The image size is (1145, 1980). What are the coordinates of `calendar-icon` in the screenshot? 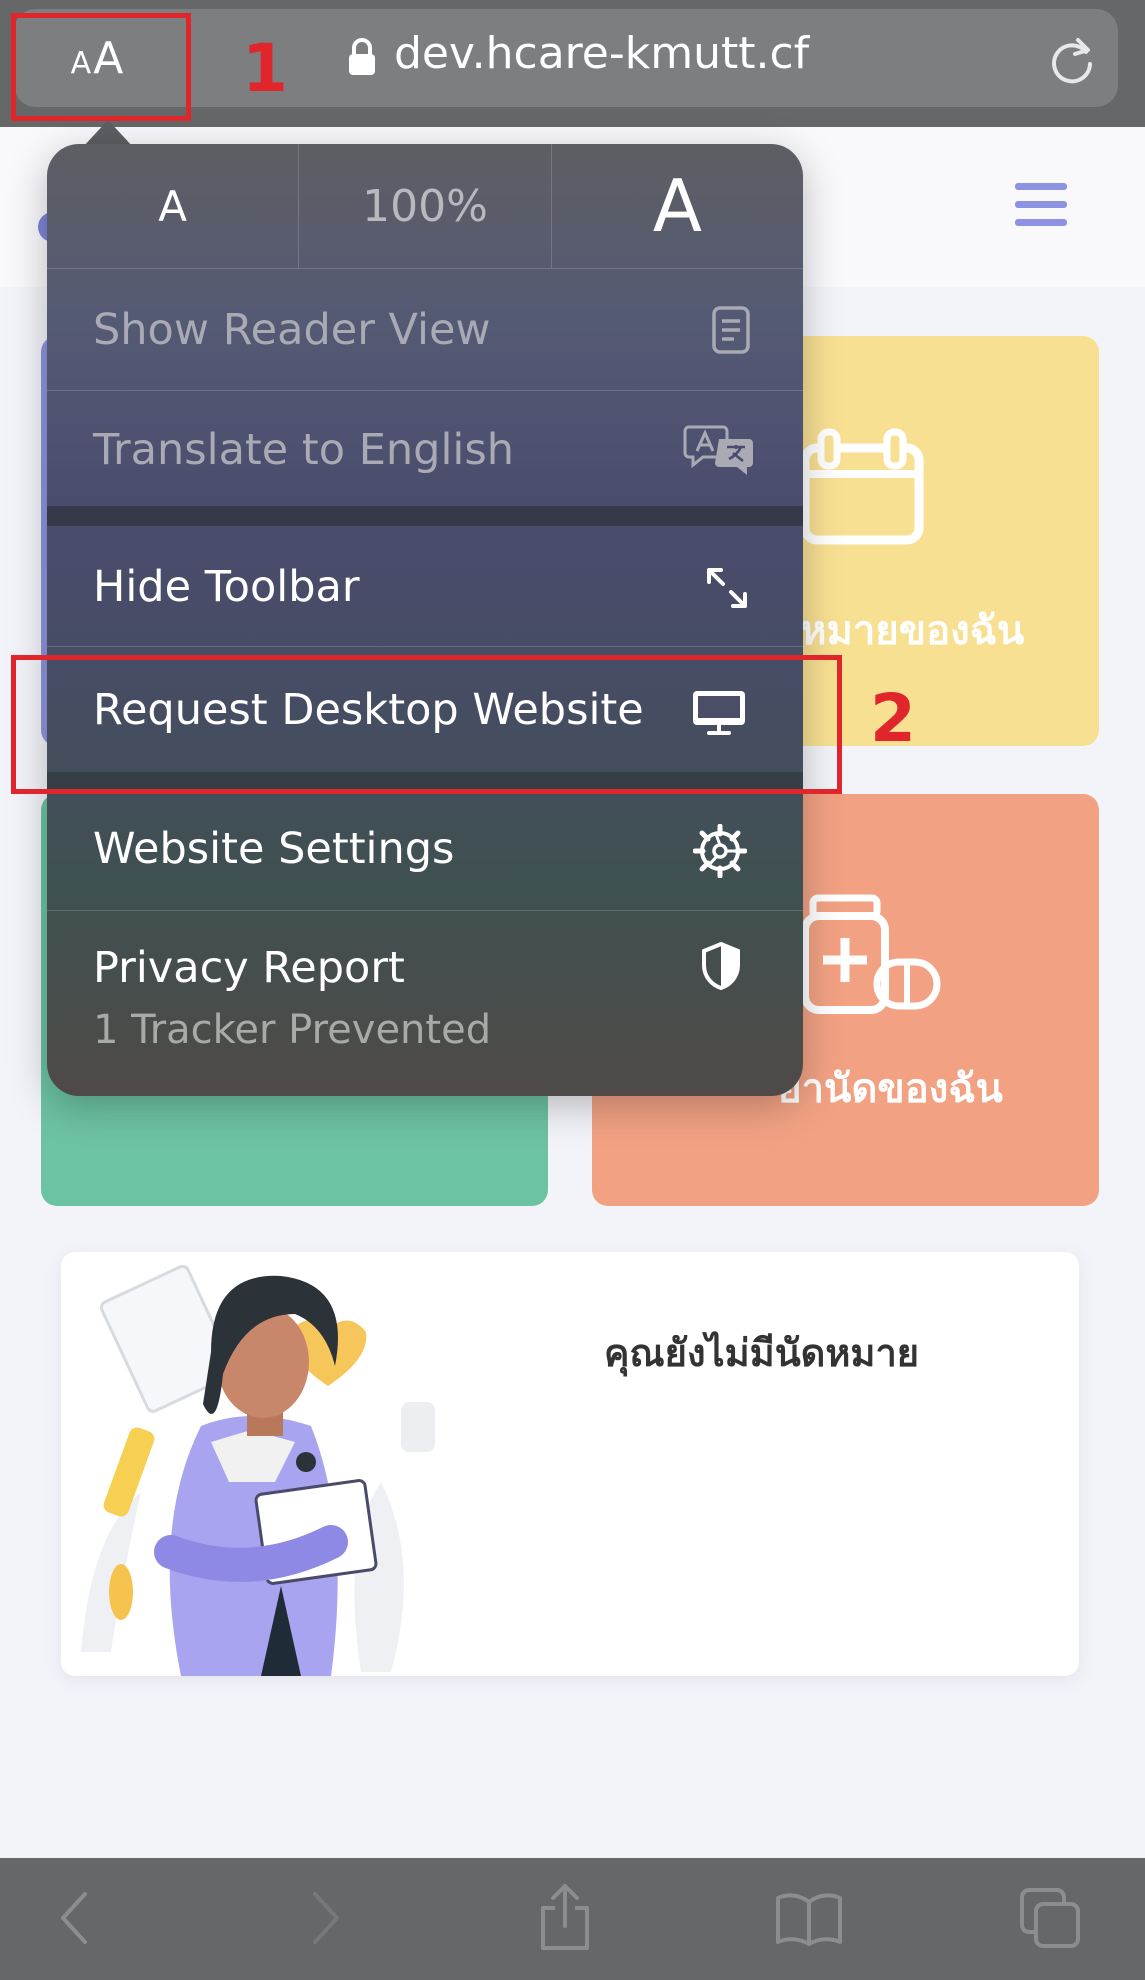 It's located at (862, 486).